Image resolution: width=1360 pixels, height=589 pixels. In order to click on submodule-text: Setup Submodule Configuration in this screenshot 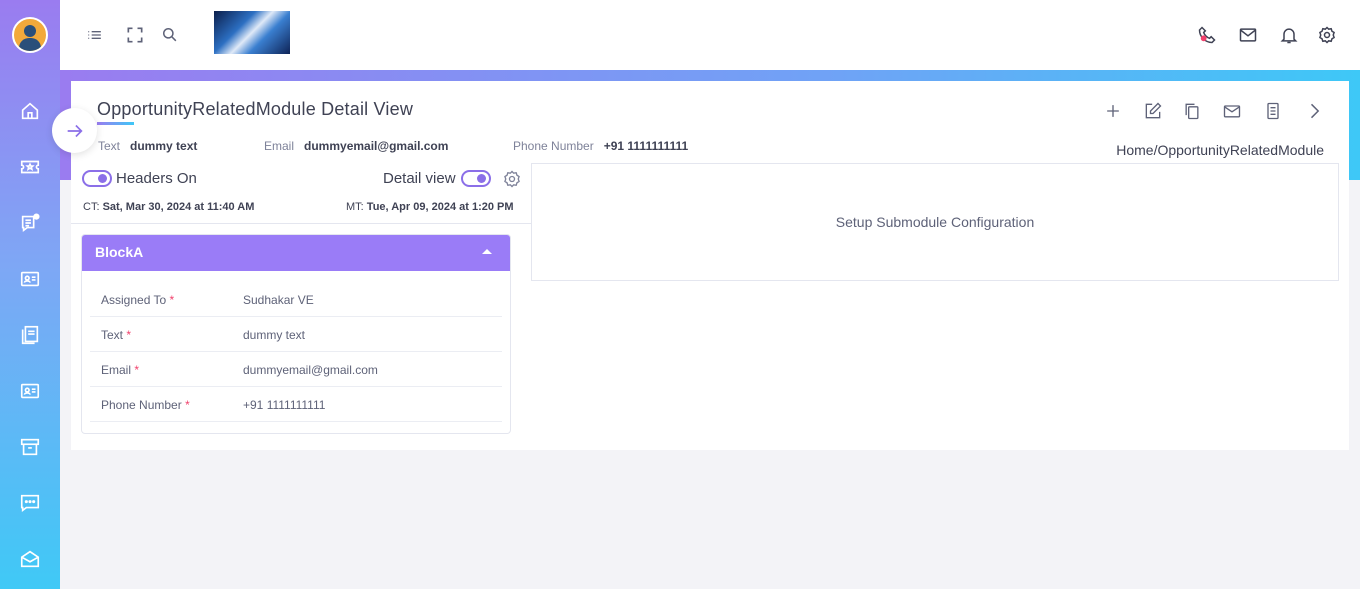, I will do `click(935, 222)`.